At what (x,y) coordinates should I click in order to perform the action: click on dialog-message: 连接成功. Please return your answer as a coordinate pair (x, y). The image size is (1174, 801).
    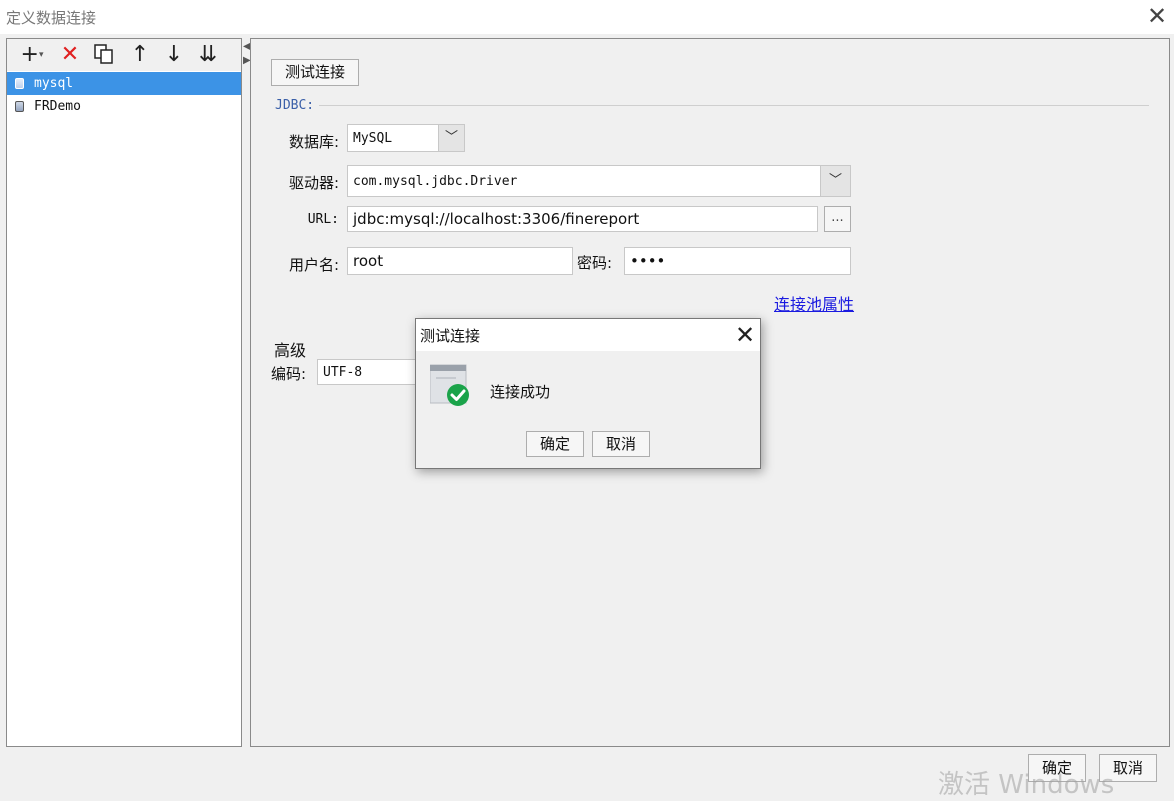
    Looking at the image, I should click on (520, 392).